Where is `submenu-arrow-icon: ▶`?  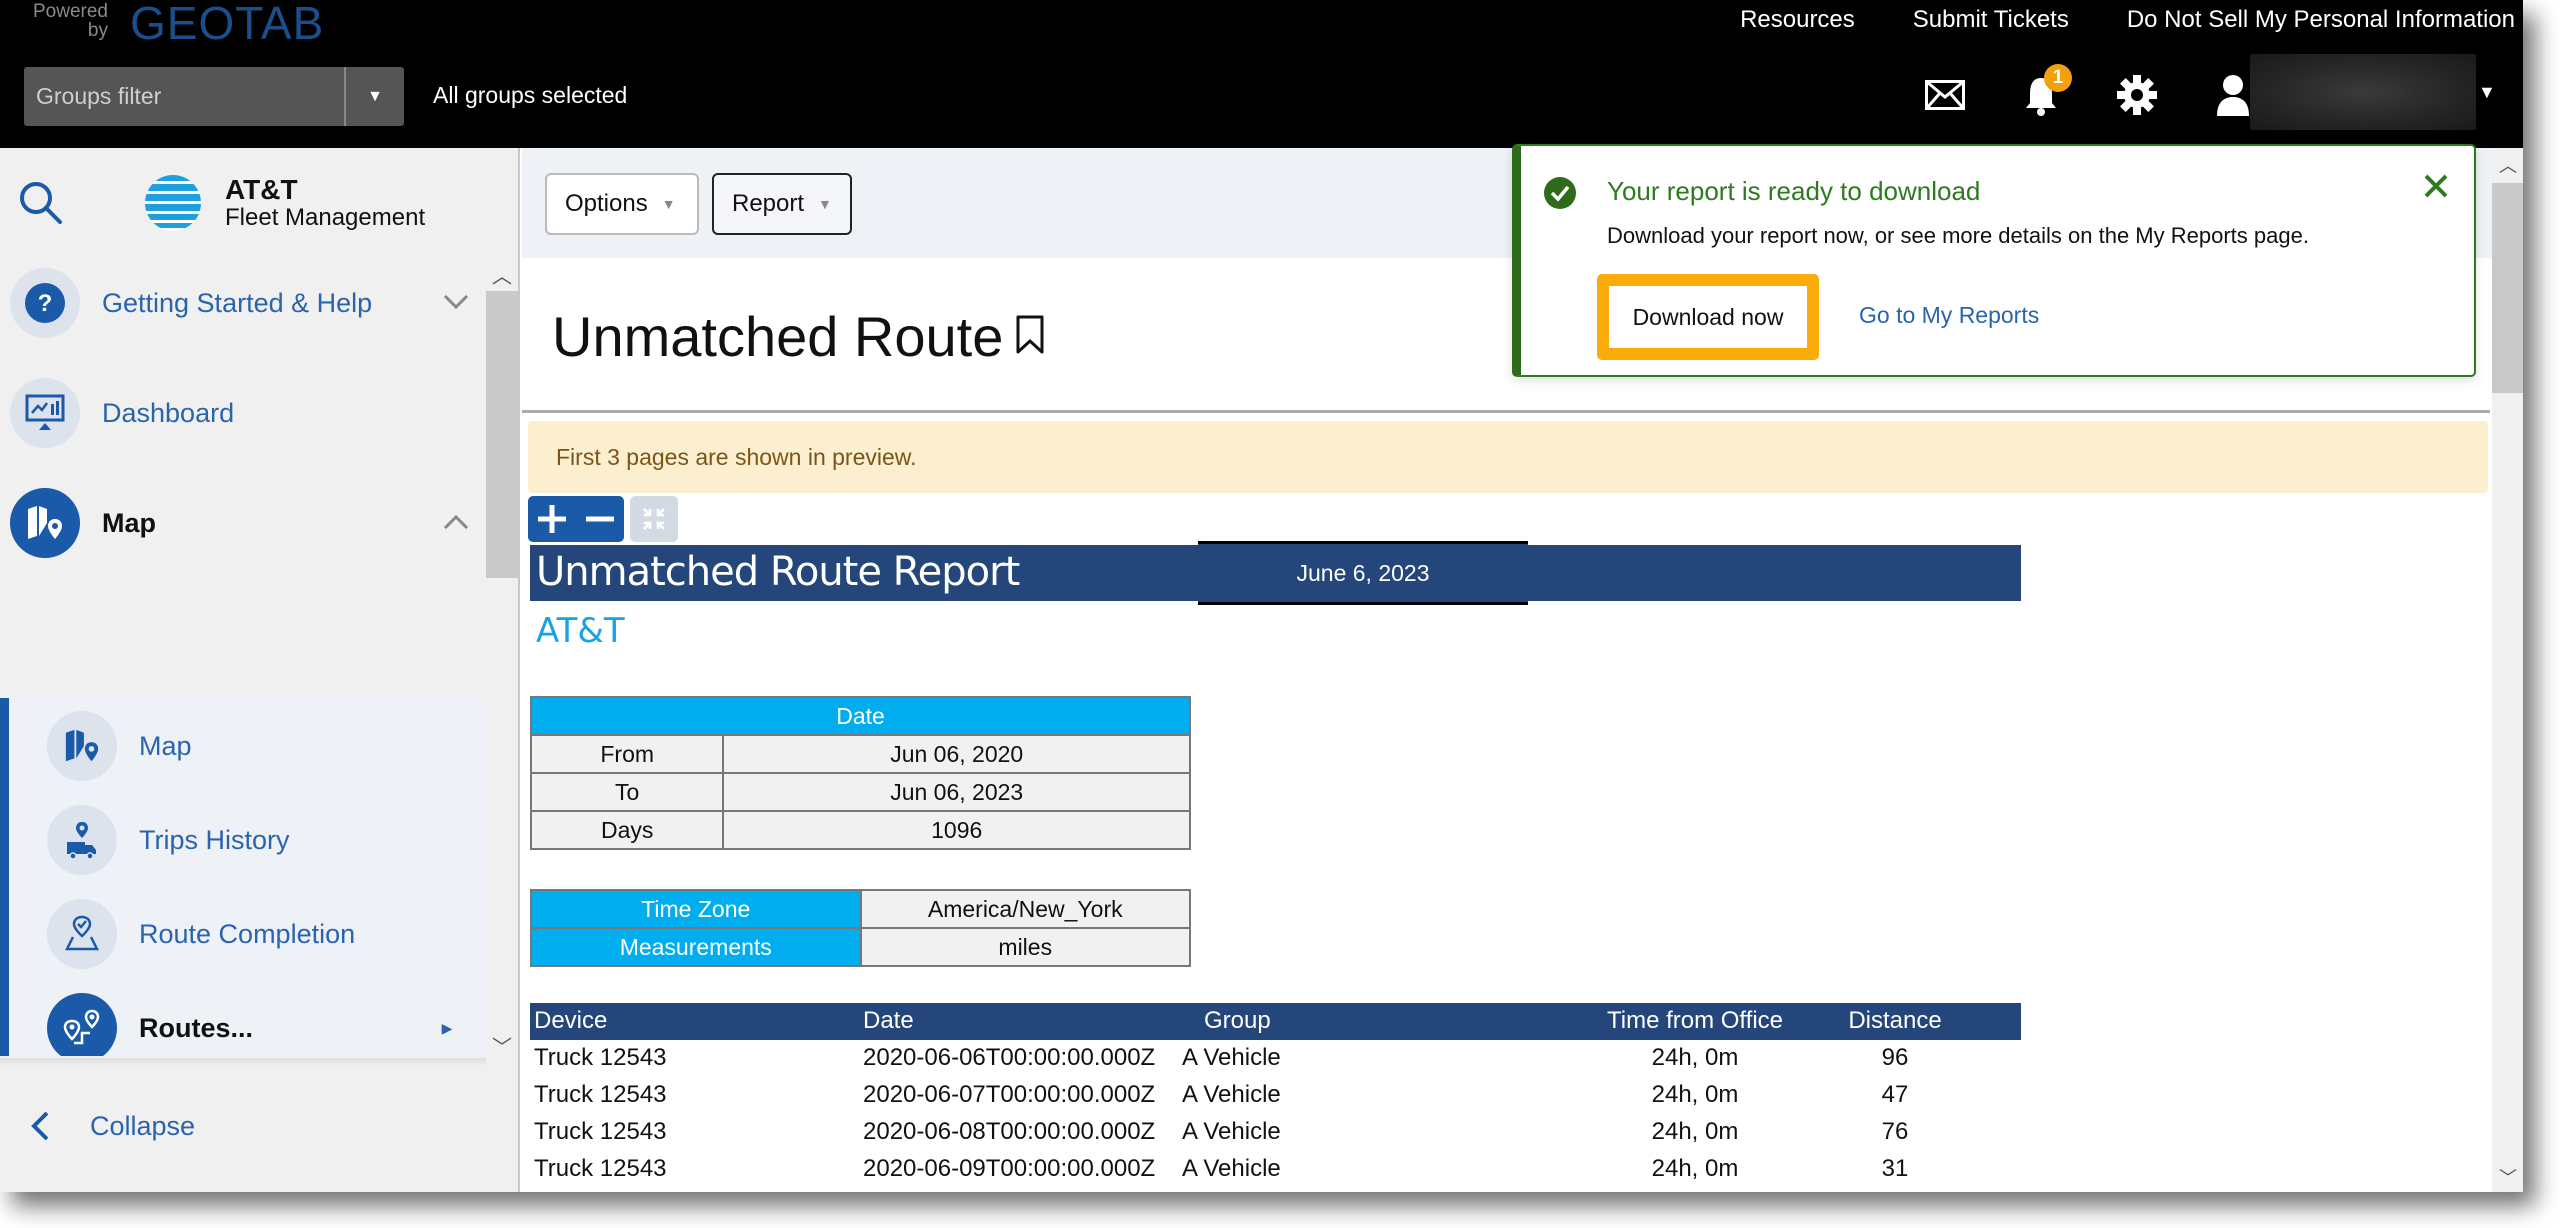
submenu-arrow-icon: ▶ is located at coordinates (447, 1027).